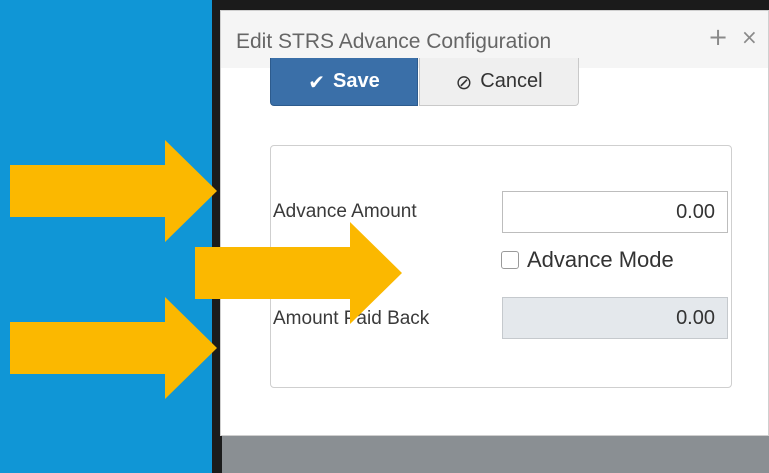 The height and width of the screenshot is (473, 769). Describe the element at coordinates (510, 260) in the screenshot. I see `advance-mode-checkbox` at that location.